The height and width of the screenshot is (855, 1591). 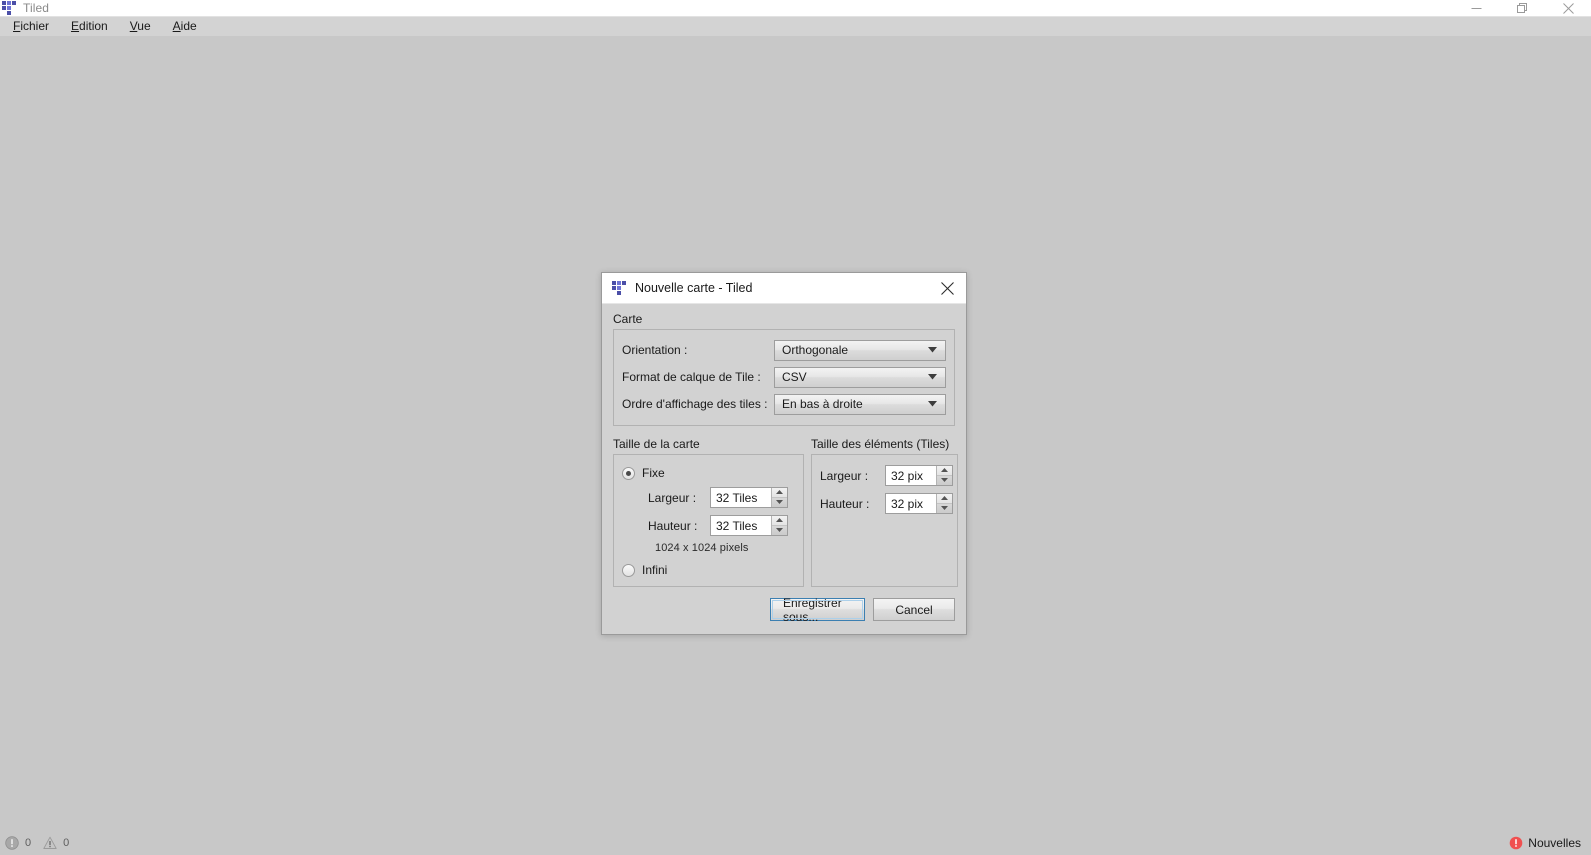 I want to click on map-width-spin-buttons, so click(x=779, y=497).